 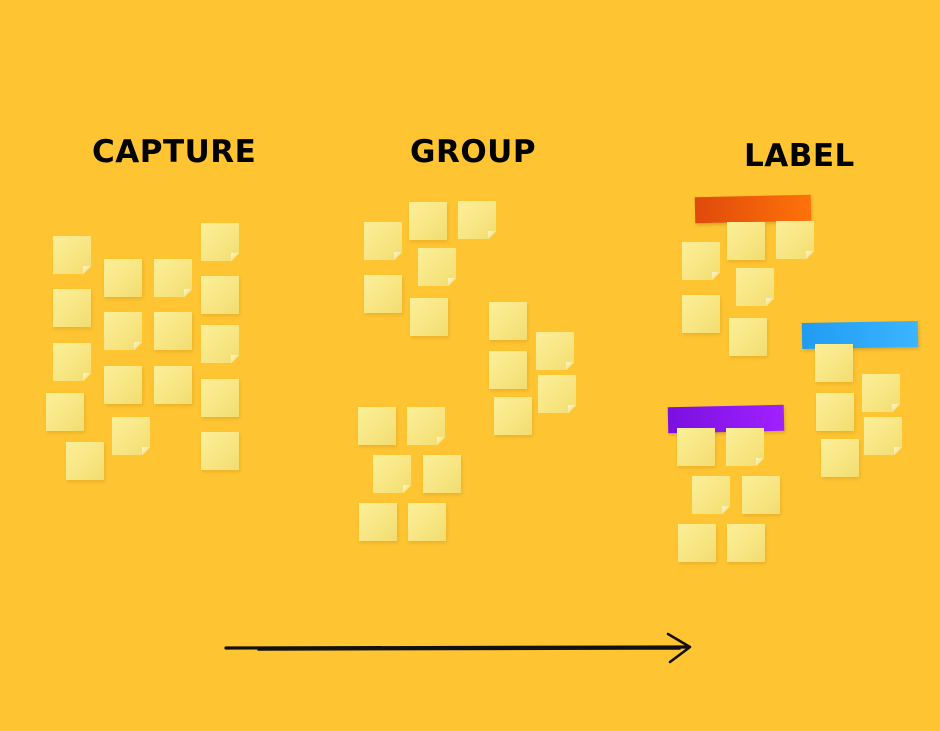 I want to click on heading-label: LABEL, so click(x=799, y=156).